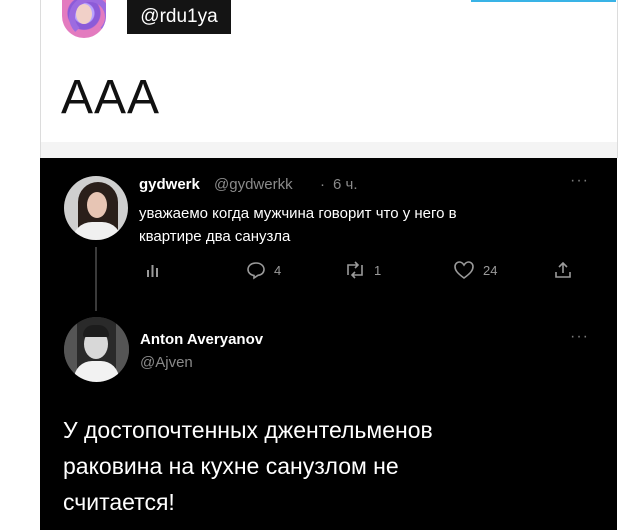  Describe the element at coordinates (345, 184) in the screenshot. I see `tweet1-time: 6 ч.` at that location.